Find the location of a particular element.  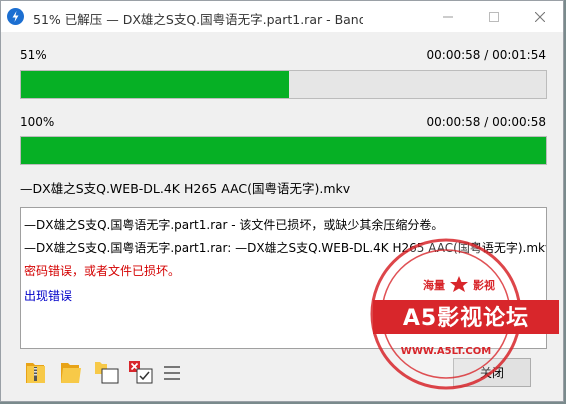

total-progress-fill is located at coordinates (283, 150).